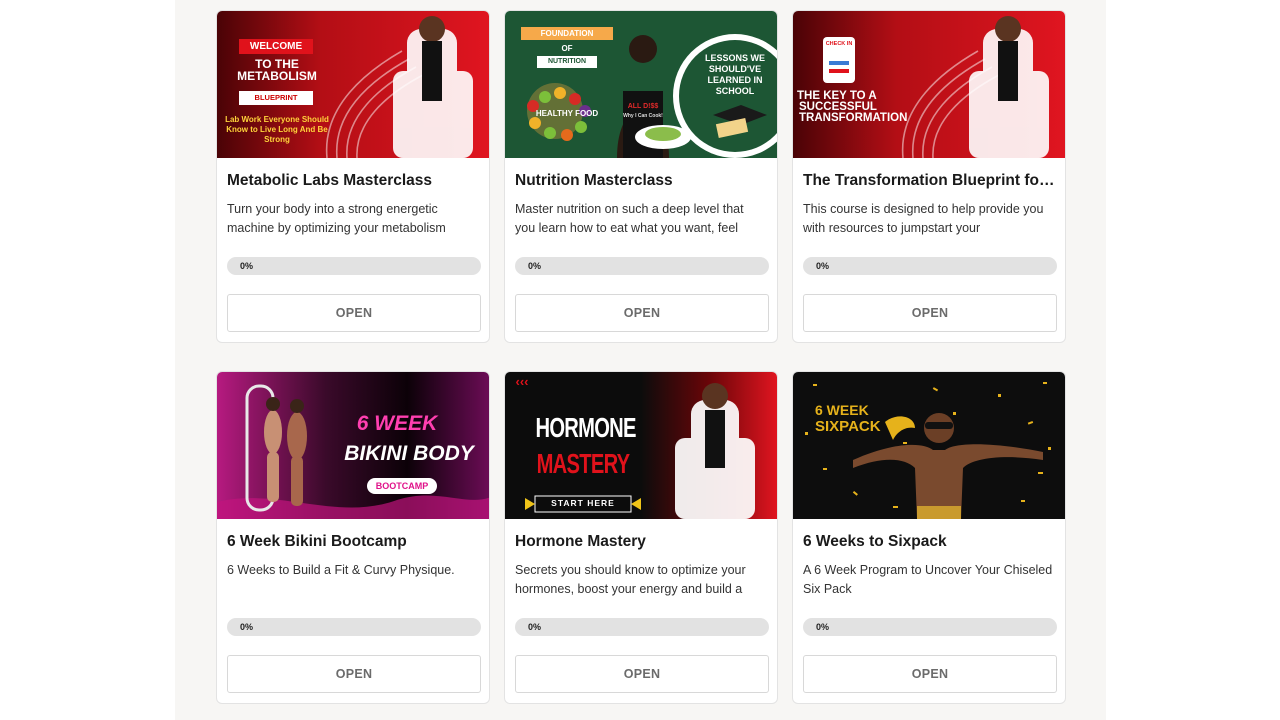  I want to click on banner-foundation-label: FOUNDATION, so click(567, 33).